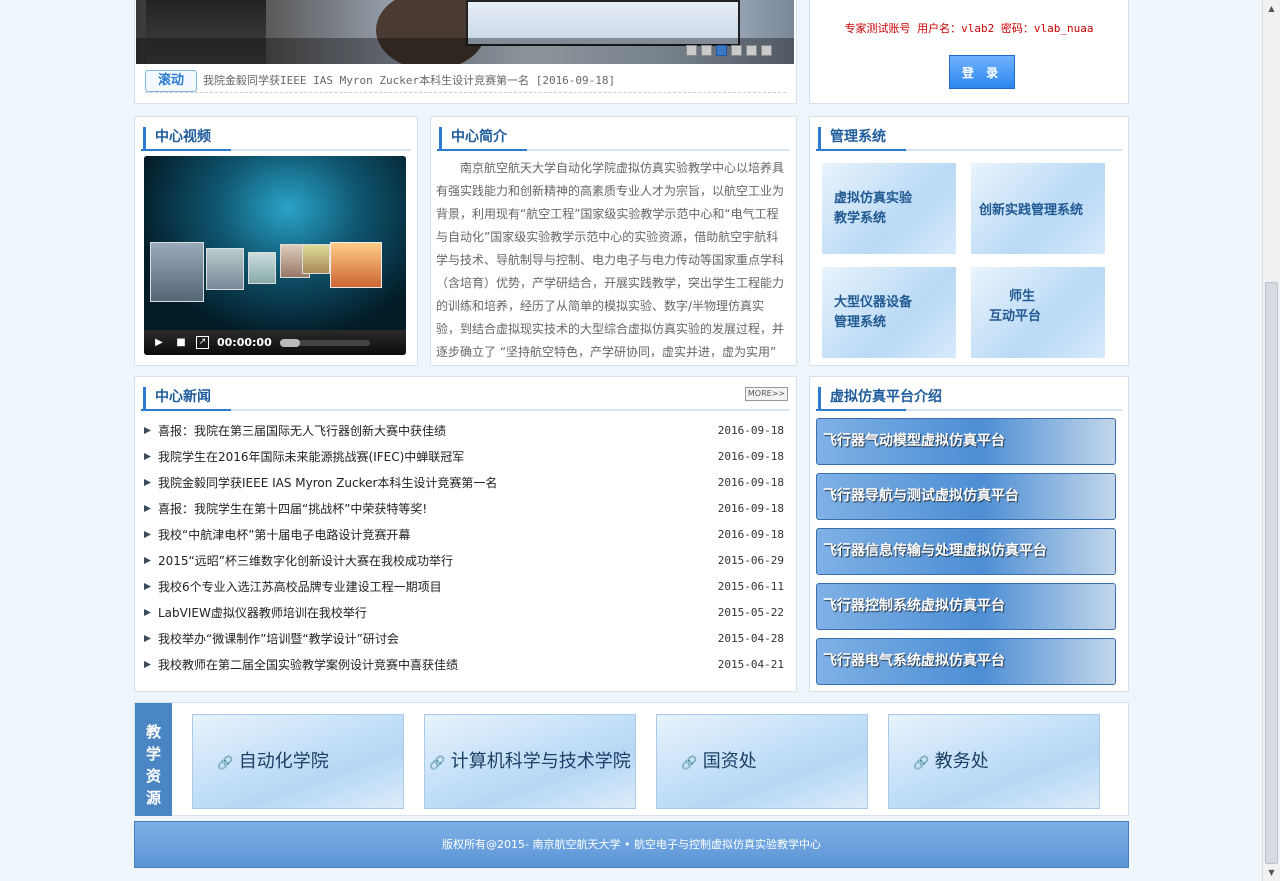 This screenshot has height=881, width=1280. What do you see at coordinates (464, 642) in the screenshot?
I see `news-item: 我校举办“微课制作”培训暨“教学设计”研讨会 2015-04-28` at bounding box center [464, 642].